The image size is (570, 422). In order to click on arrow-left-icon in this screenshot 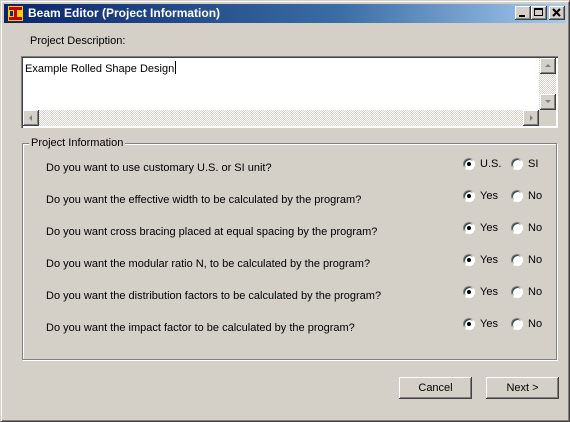, I will do `click(30, 118)`.